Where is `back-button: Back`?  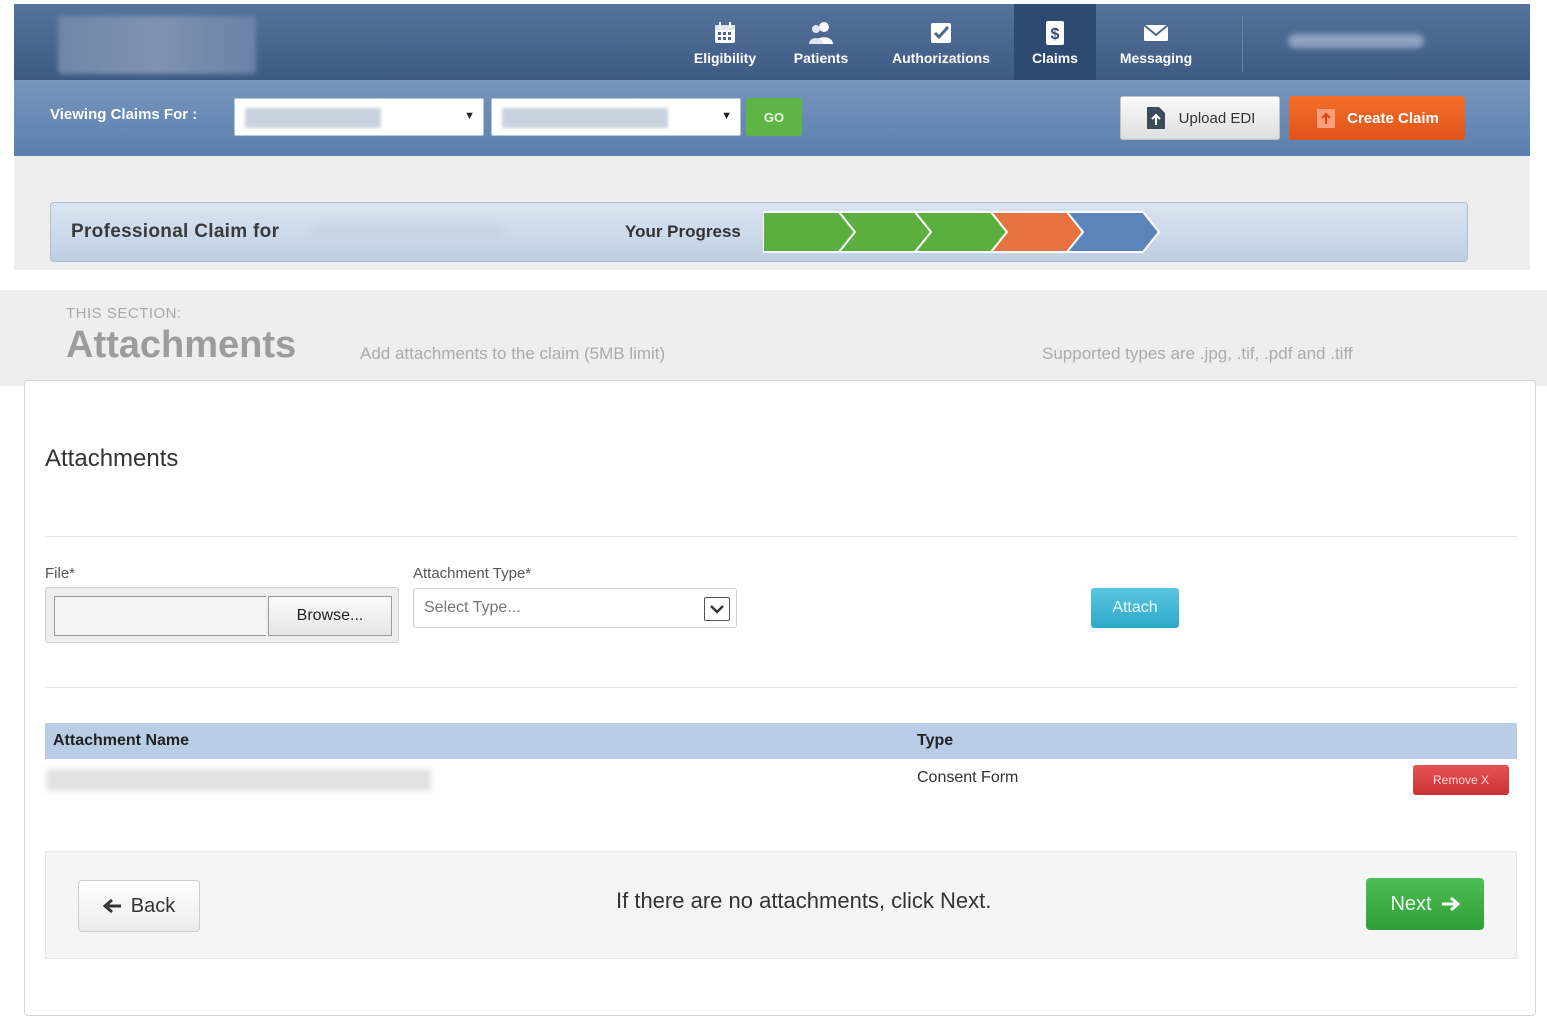 back-button: Back is located at coordinates (139, 906).